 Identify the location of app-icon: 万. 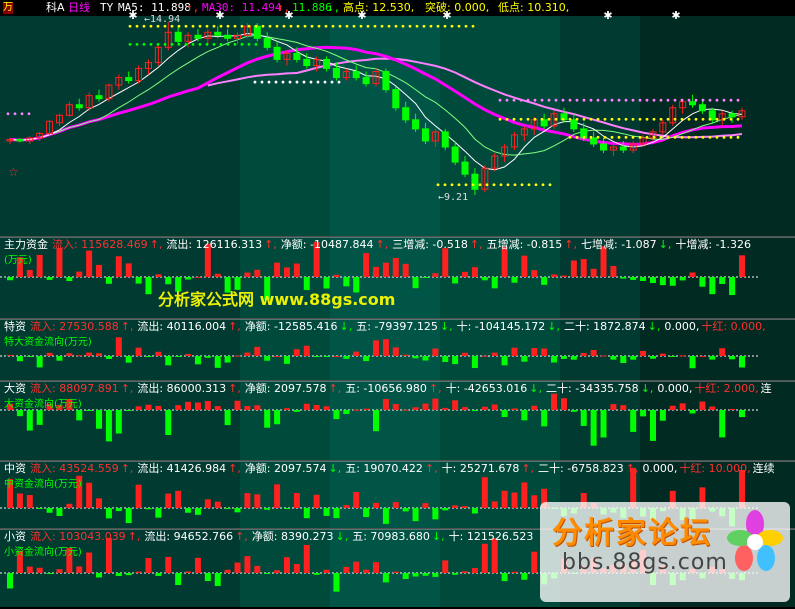
(8, 8).